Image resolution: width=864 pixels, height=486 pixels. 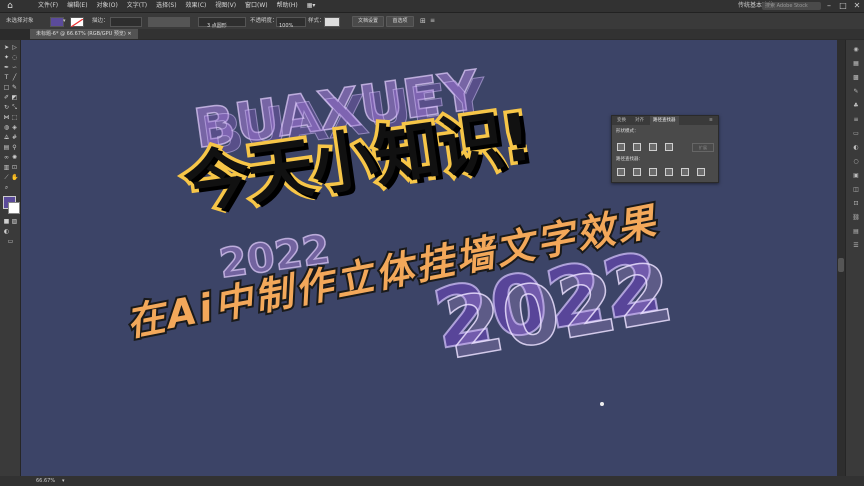 I want to click on curvature-tool-icon: ∽, so click(x=14, y=67).